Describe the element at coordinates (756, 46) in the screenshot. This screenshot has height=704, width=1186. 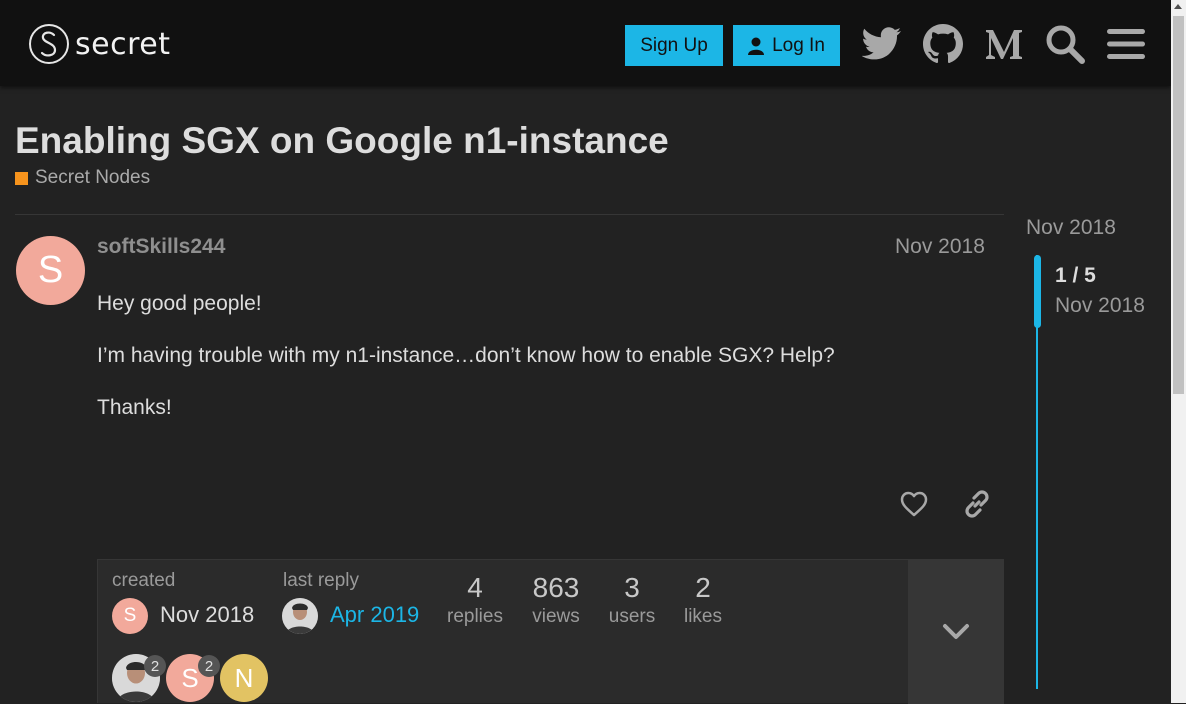
I see `user-icon` at that location.